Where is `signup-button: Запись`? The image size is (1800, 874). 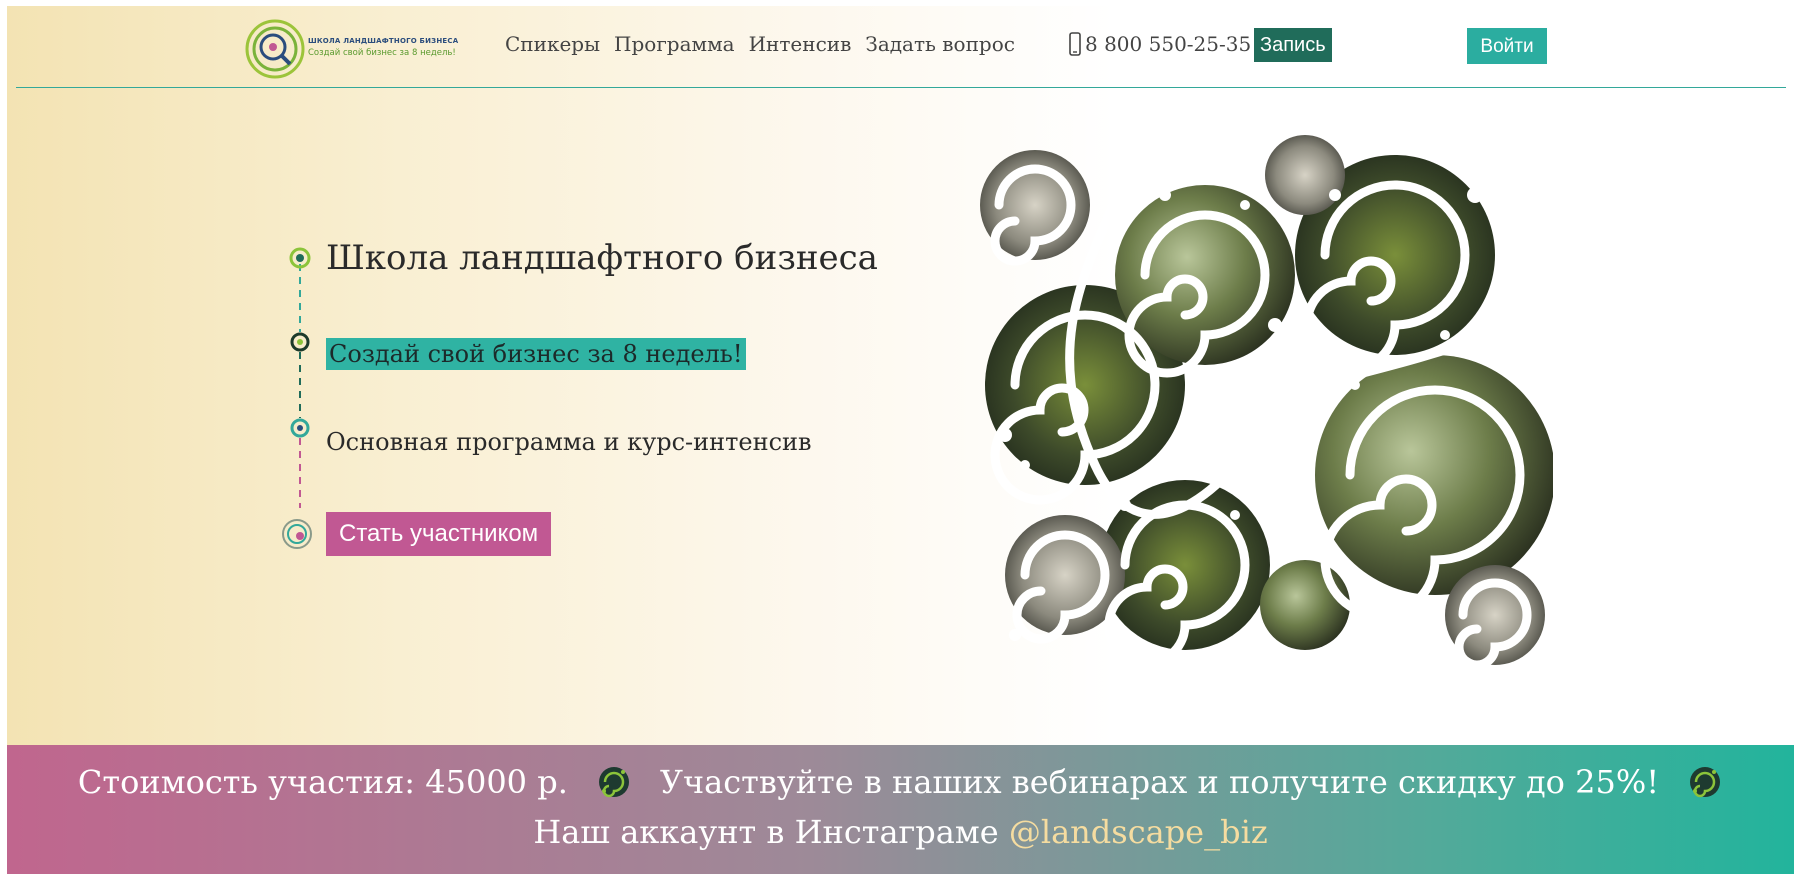
signup-button: Запись is located at coordinates (1293, 45).